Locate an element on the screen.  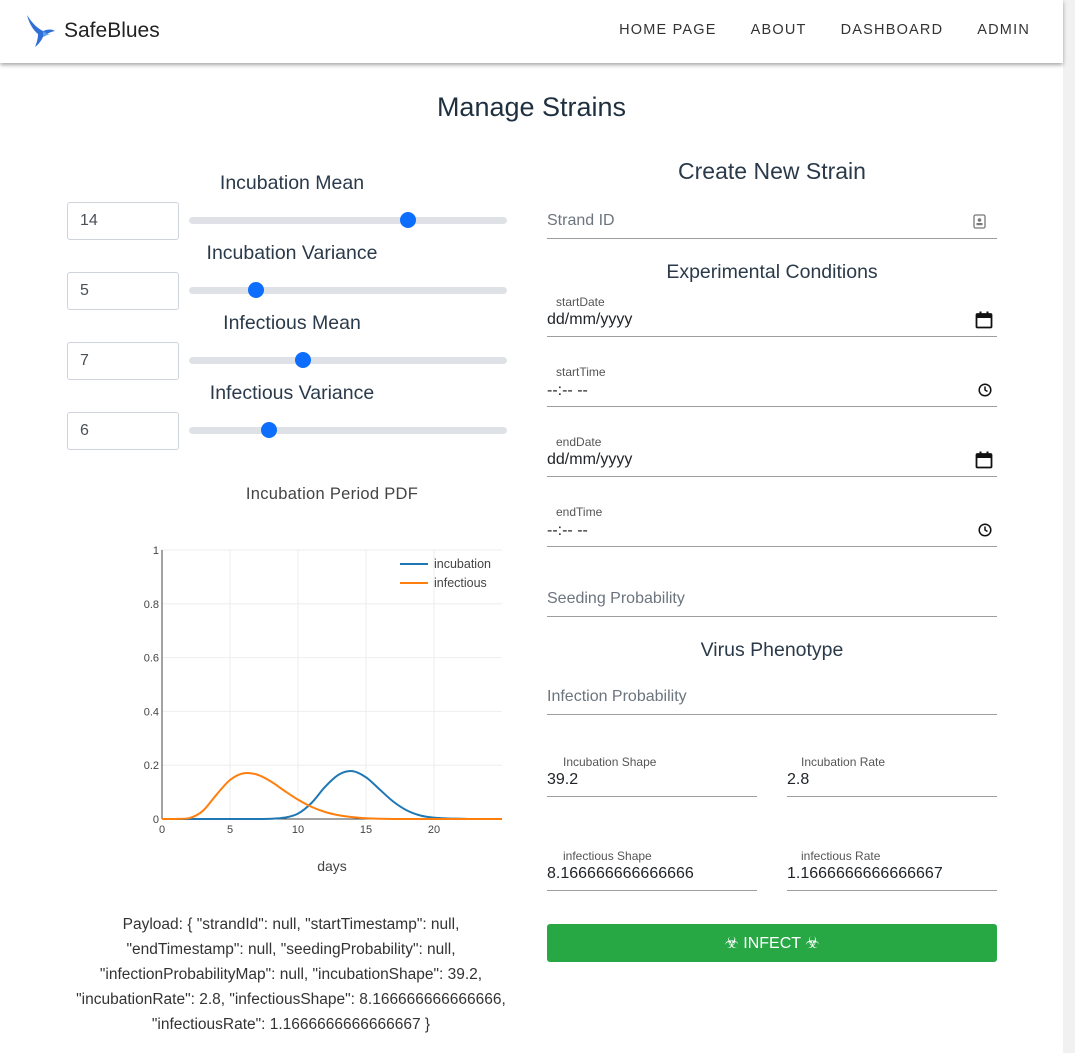
infectious-variance-slider is located at coordinates (348, 430).